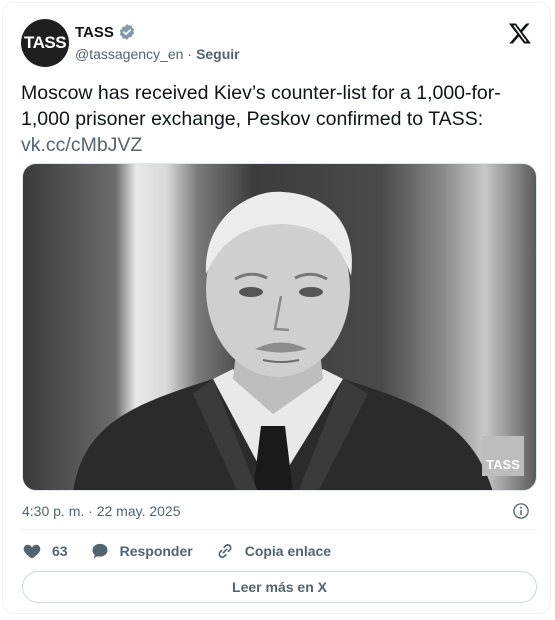 Image resolution: width=555 pixels, height=620 pixels. Describe the element at coordinates (32, 551) in the screenshot. I see `heart-icon` at that location.